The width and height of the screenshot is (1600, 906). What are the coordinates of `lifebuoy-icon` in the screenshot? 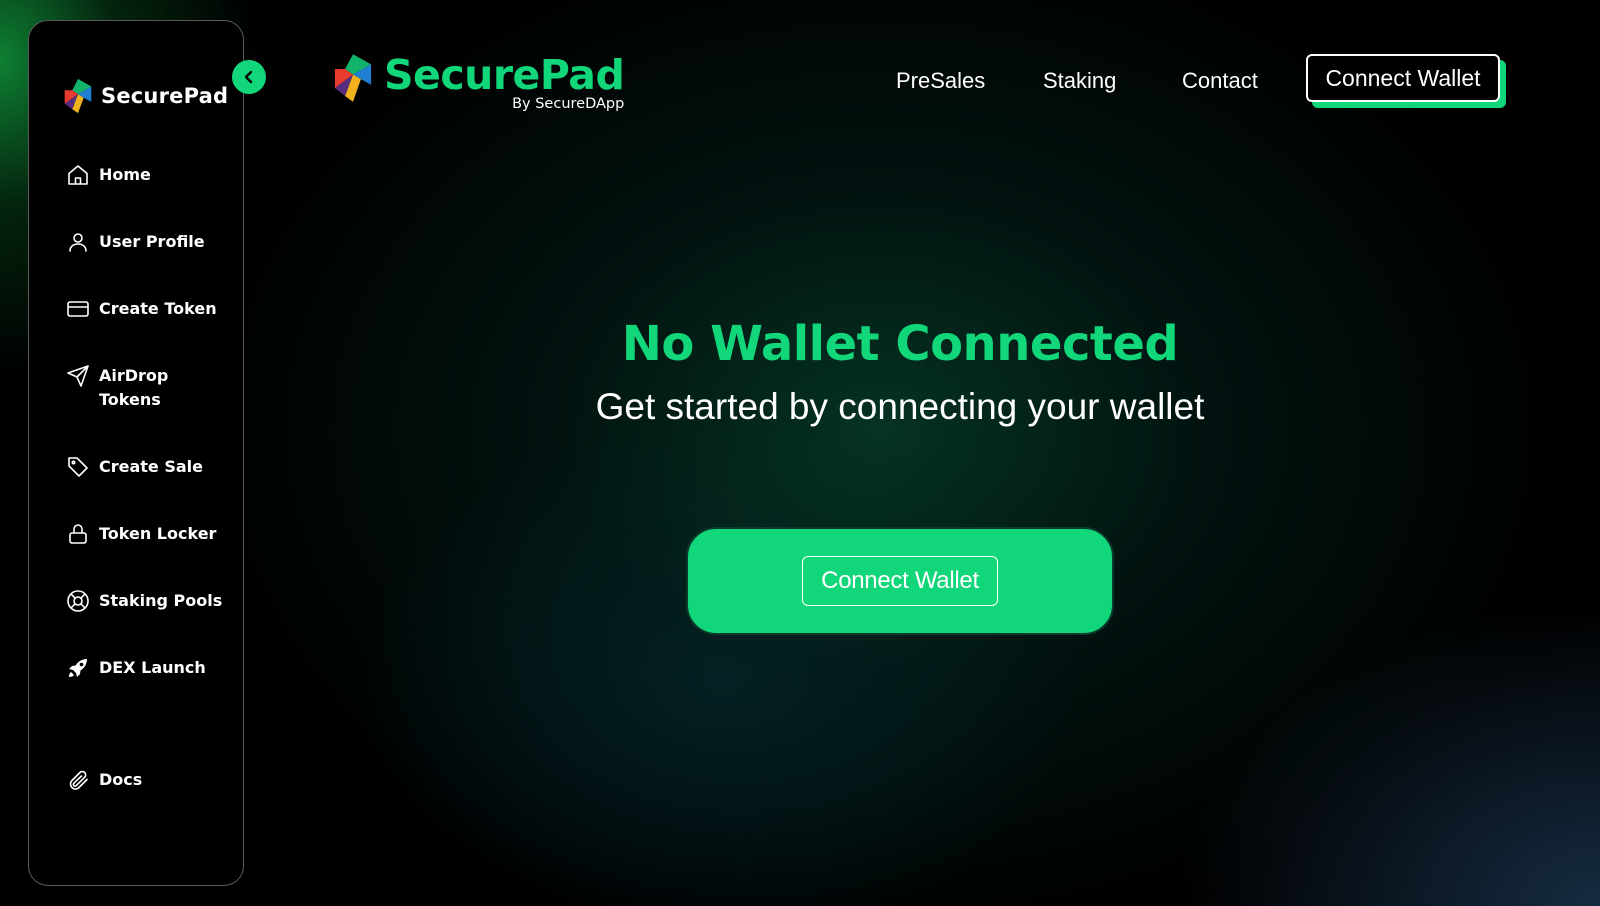 It's located at (78, 601).